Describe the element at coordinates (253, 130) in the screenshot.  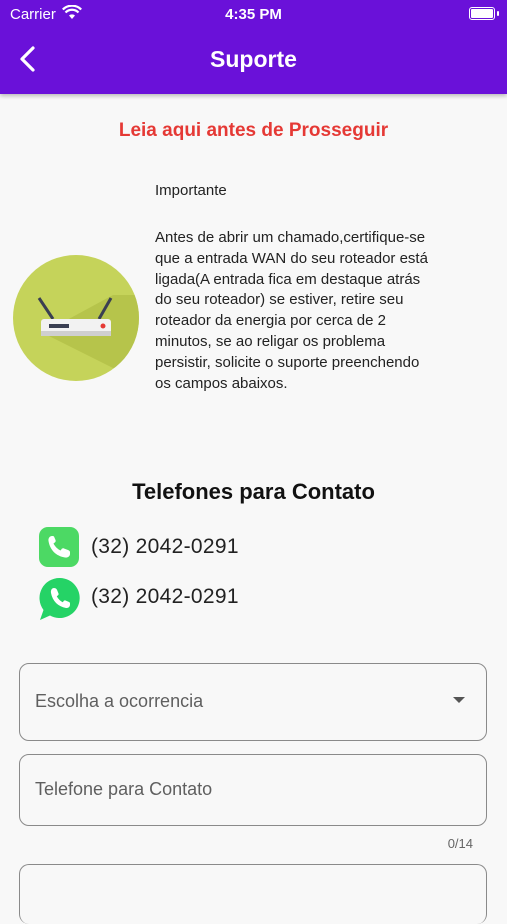
I see `notice-heading: Leia aqui antes de Prosseguir` at that location.